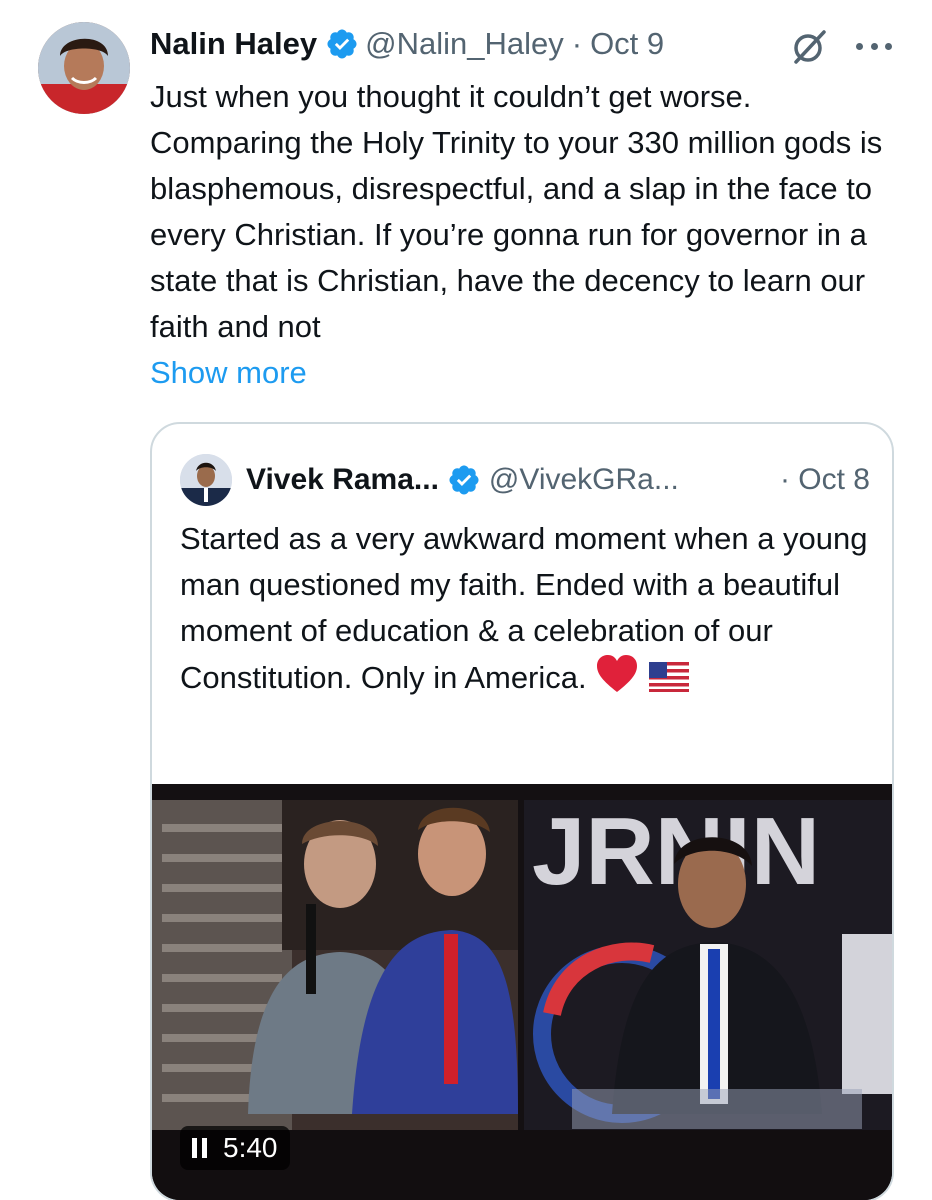 This screenshot has height=1200, width=932. What do you see at coordinates (617, 674) in the screenshot?
I see `red-heart-icon` at bounding box center [617, 674].